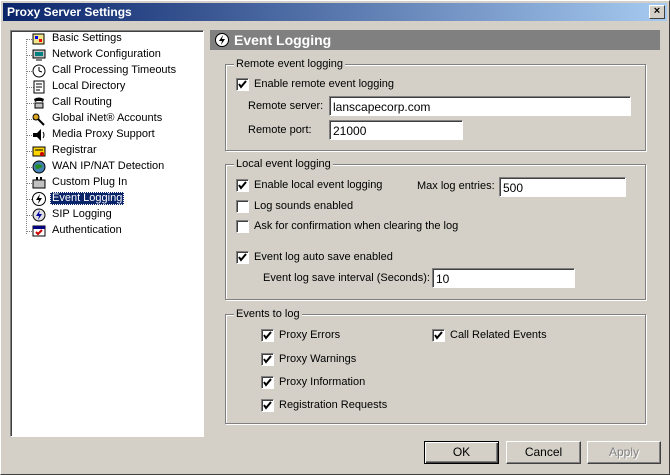  What do you see at coordinates (26, 136) in the screenshot?
I see `tree-connector` at bounding box center [26, 136].